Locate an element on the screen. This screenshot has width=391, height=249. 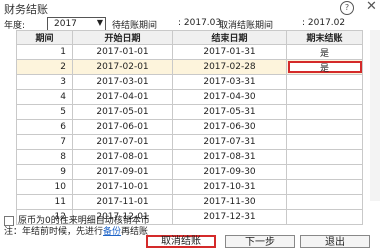
title-bar: 财务结账 ? ✕ is located at coordinates (195, 8).